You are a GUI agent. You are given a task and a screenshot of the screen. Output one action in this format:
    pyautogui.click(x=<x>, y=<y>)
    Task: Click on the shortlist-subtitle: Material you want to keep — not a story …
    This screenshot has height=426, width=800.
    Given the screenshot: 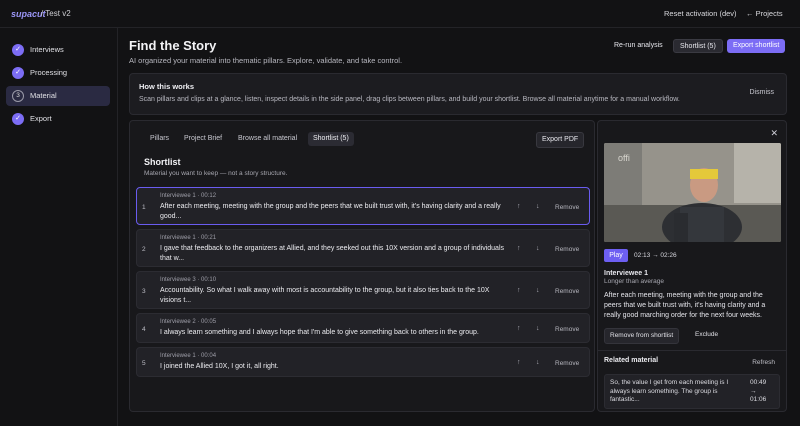 What is the action you would take?
    pyautogui.click(x=216, y=173)
    